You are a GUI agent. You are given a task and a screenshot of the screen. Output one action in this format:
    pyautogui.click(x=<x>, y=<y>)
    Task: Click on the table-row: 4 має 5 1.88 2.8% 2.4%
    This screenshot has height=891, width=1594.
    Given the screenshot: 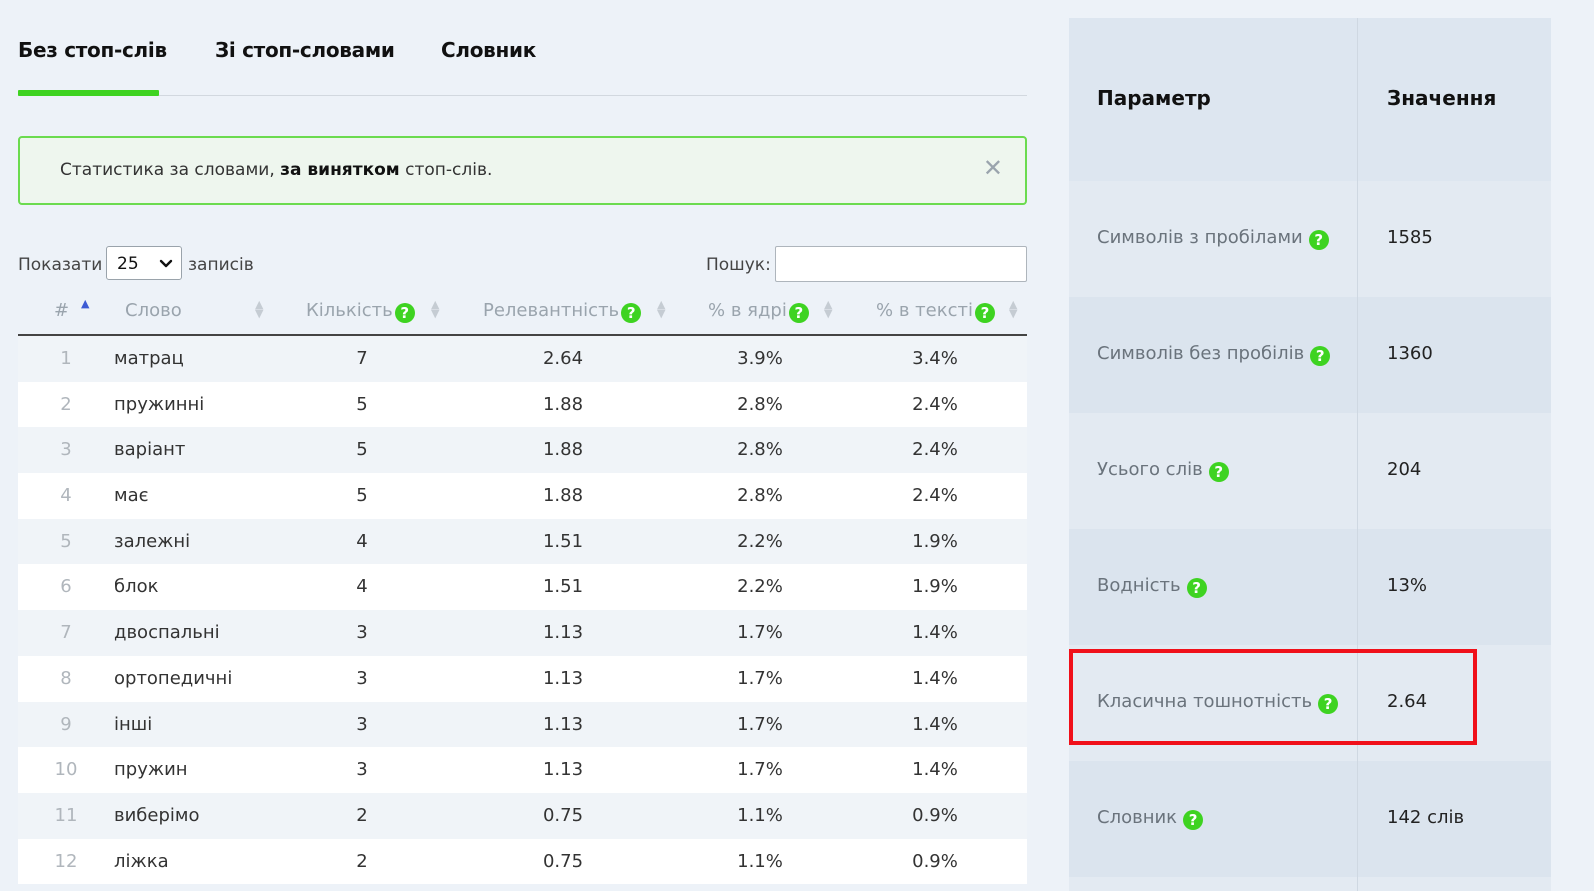 What is the action you would take?
    pyautogui.click(x=522, y=496)
    